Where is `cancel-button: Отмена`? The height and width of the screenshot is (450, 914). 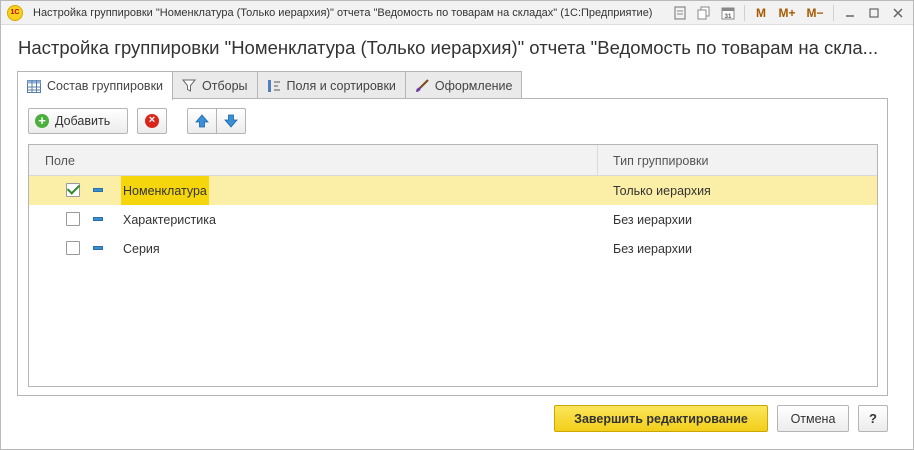 cancel-button: Отмена is located at coordinates (813, 418).